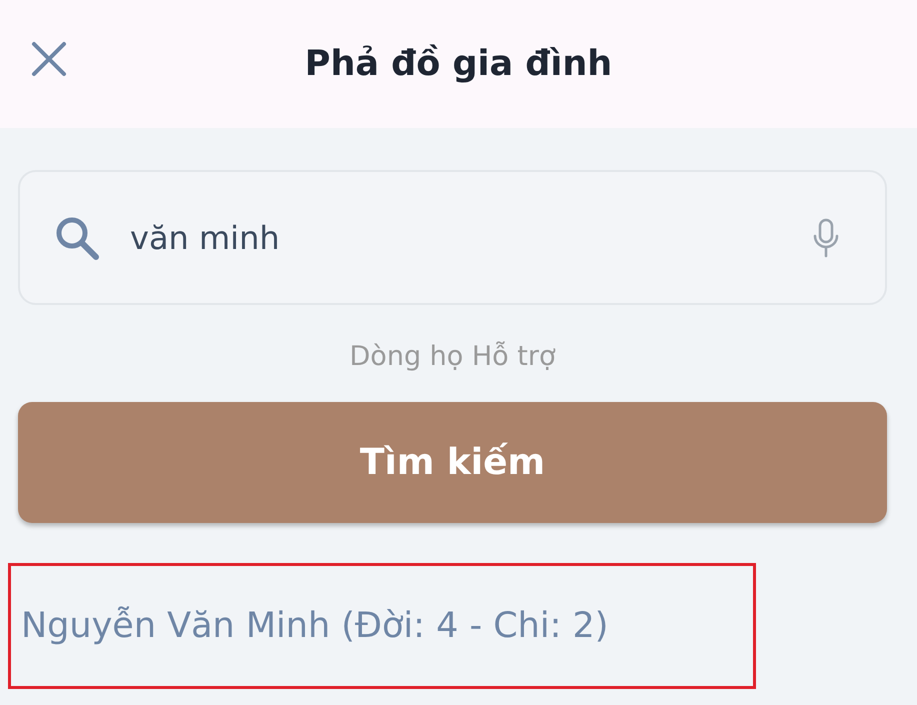  I want to click on search-icon, so click(77, 237).